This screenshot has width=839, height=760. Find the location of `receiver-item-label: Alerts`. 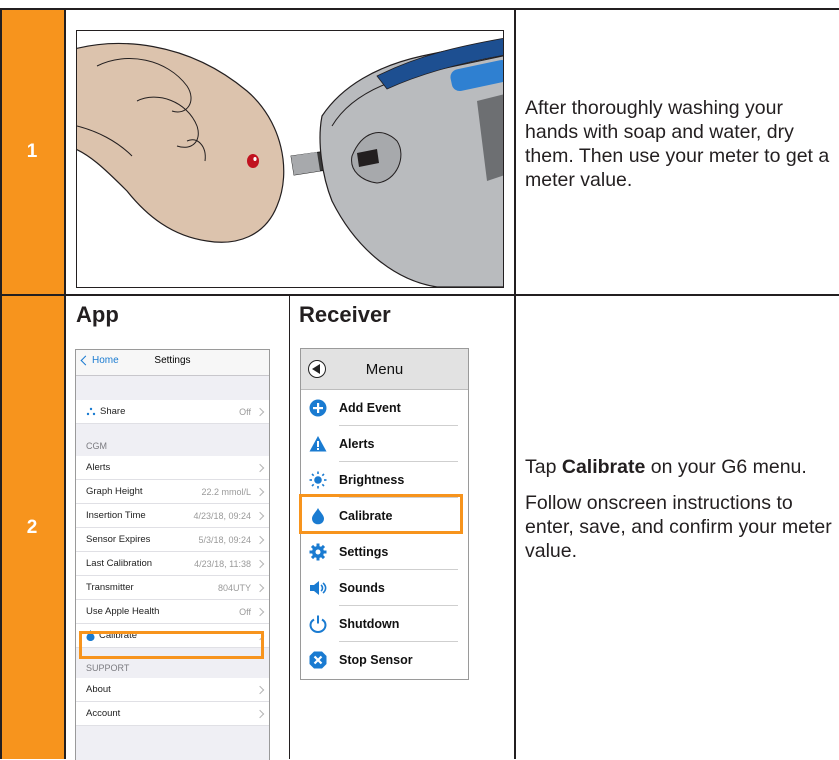

receiver-item-label: Alerts is located at coordinates (357, 444).